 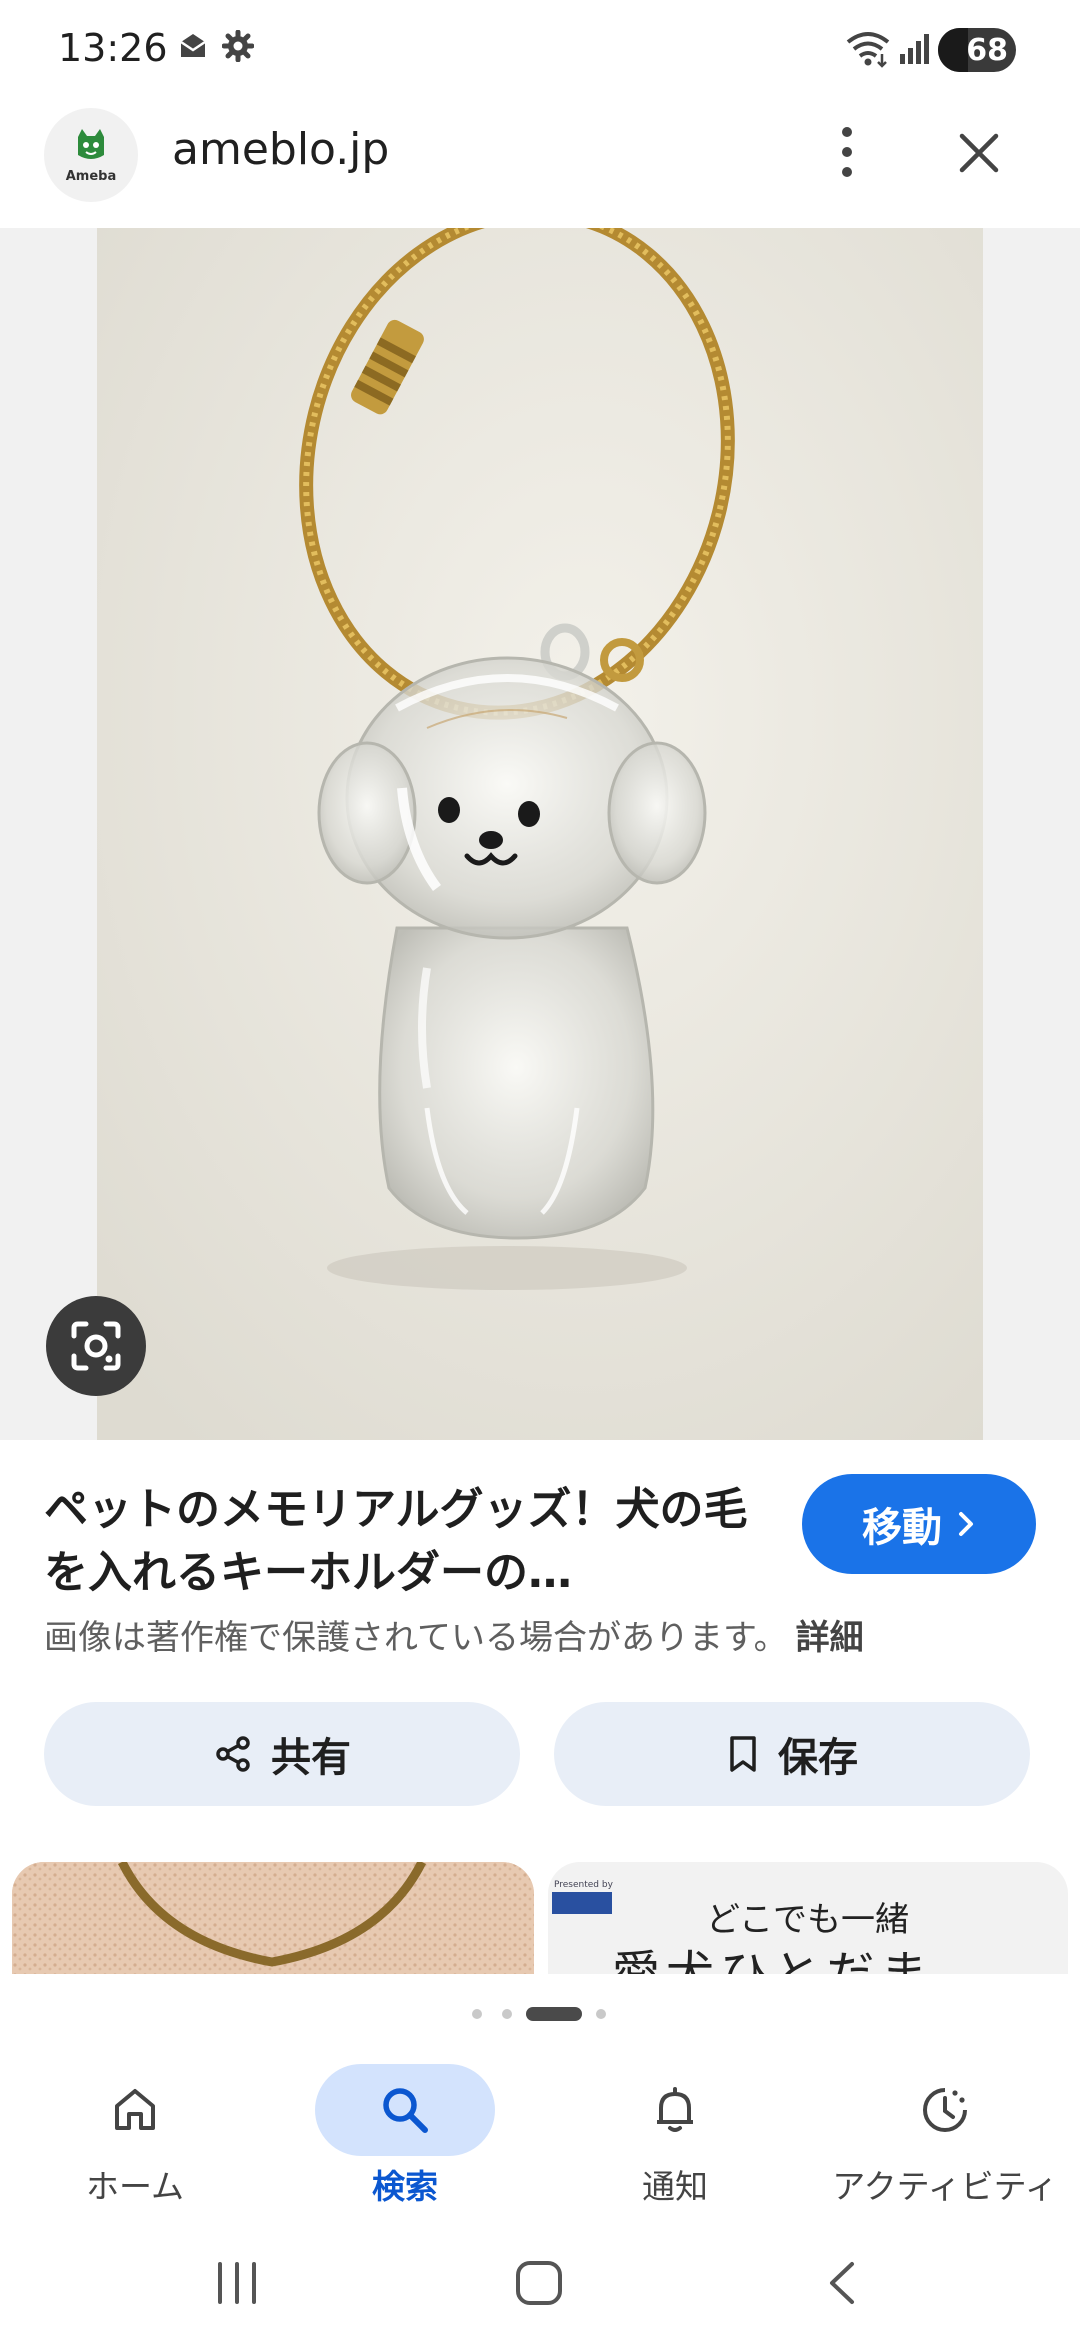 What do you see at coordinates (91, 143) in the screenshot?
I see `ameba-logo-icon` at bounding box center [91, 143].